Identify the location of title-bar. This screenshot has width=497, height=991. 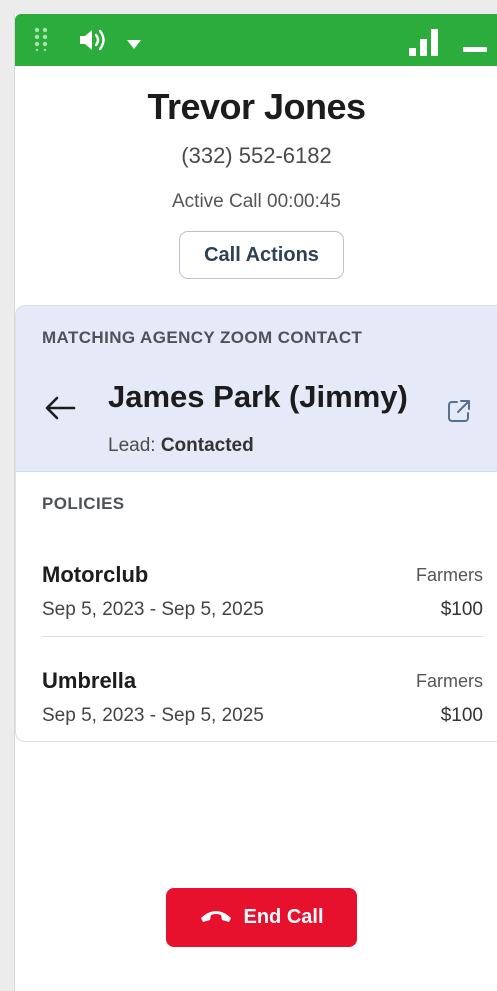
(256, 40).